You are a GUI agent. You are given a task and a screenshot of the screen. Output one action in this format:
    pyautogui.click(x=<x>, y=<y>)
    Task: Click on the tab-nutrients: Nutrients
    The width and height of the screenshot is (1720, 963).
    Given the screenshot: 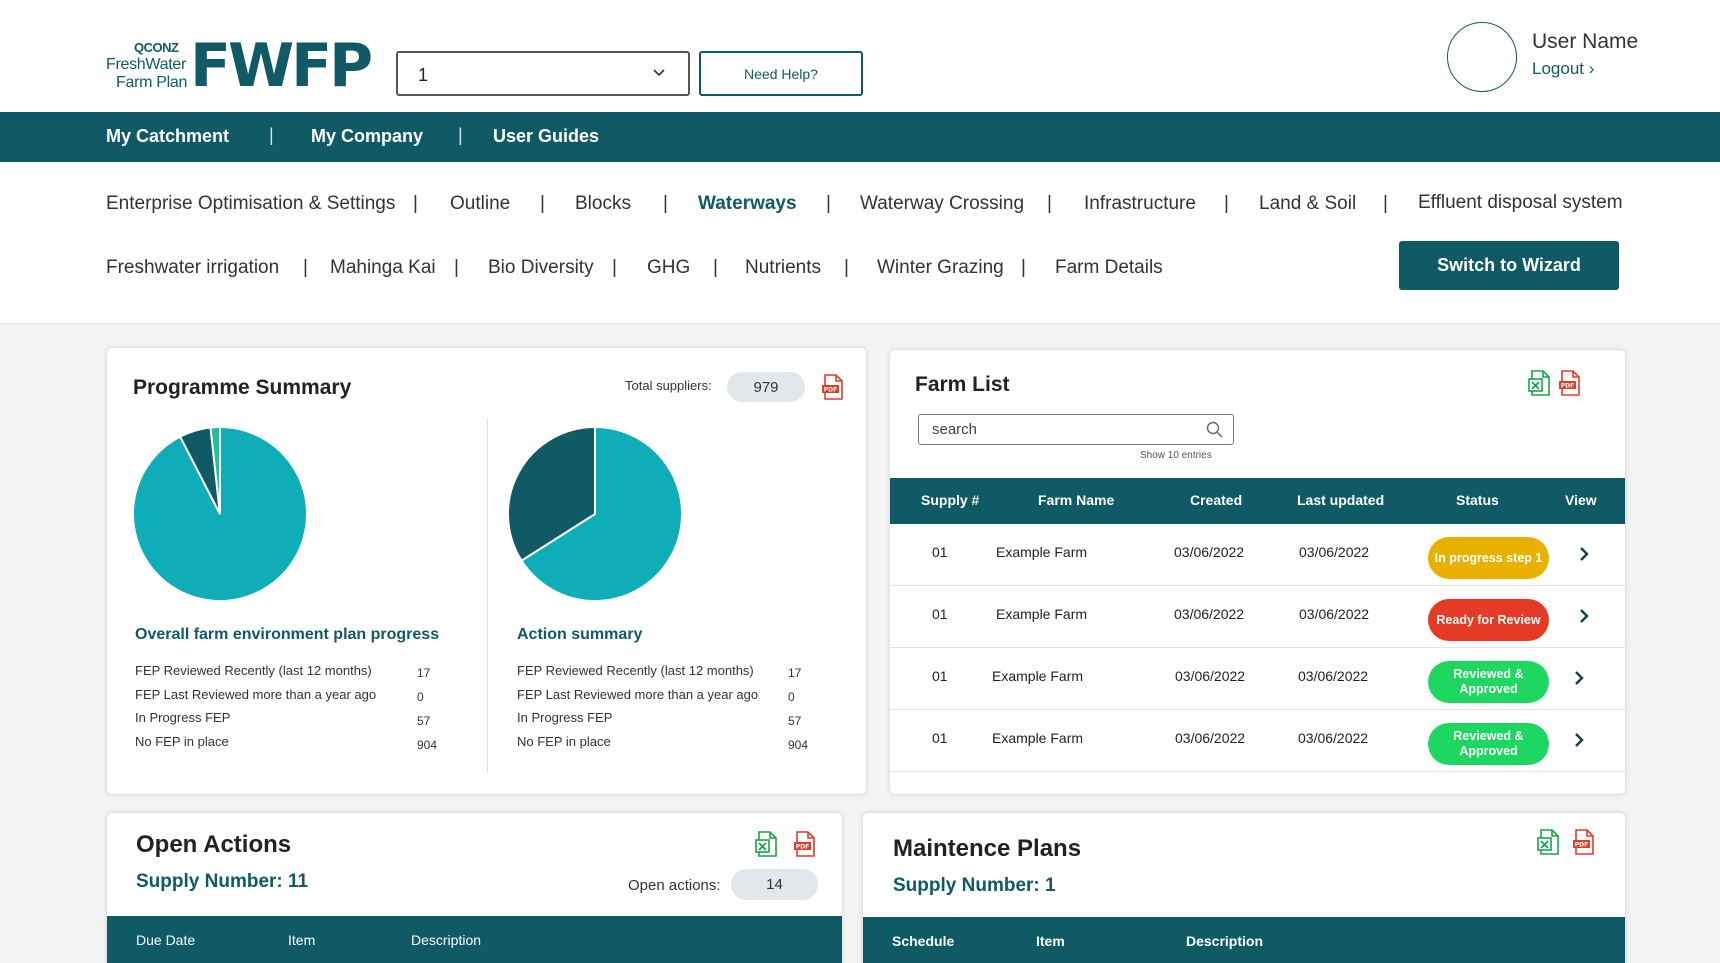 What is the action you would take?
    pyautogui.click(x=783, y=268)
    